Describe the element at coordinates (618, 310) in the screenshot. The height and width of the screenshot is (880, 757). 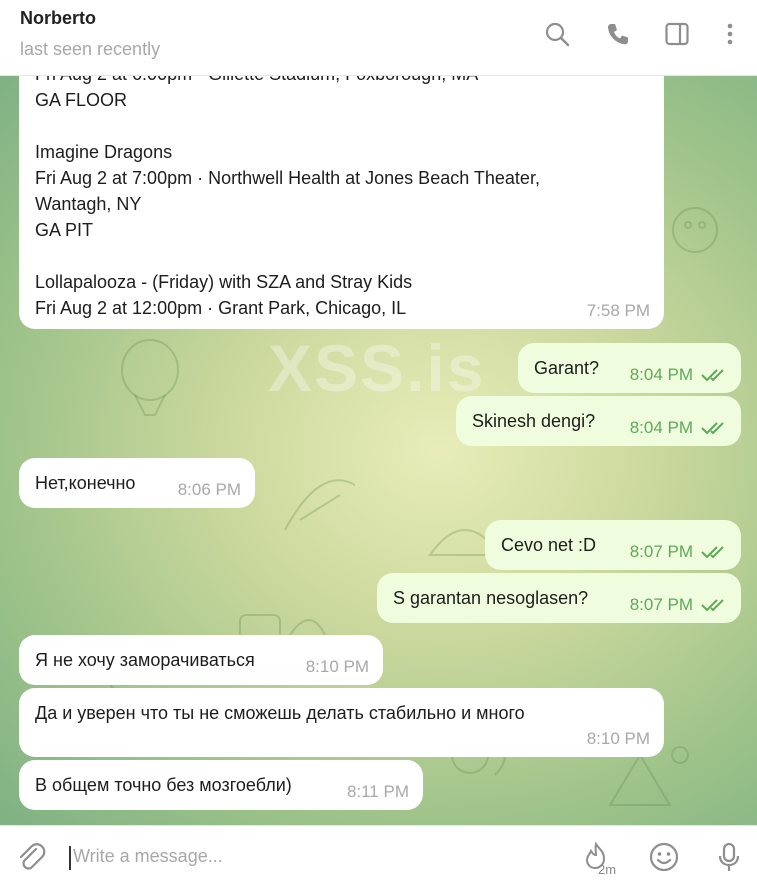
I see `message-time: 7:58 PM` at that location.